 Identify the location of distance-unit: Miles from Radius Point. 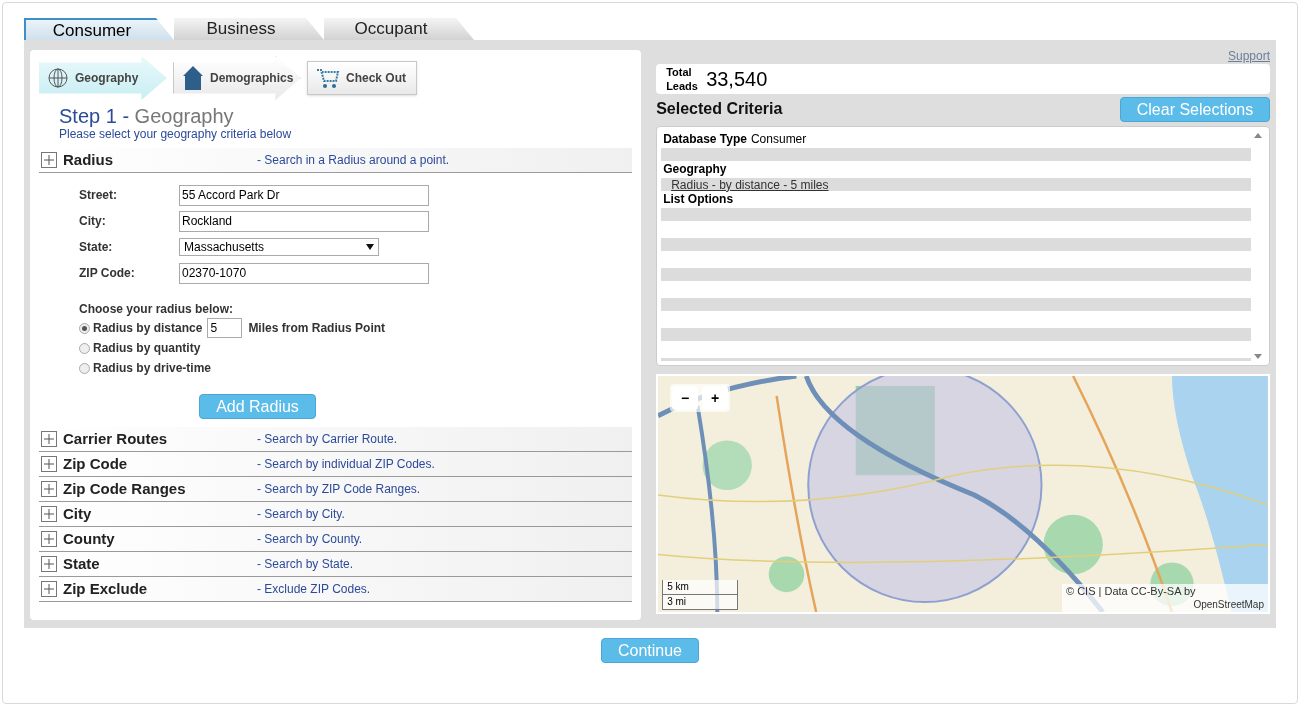
(317, 328).